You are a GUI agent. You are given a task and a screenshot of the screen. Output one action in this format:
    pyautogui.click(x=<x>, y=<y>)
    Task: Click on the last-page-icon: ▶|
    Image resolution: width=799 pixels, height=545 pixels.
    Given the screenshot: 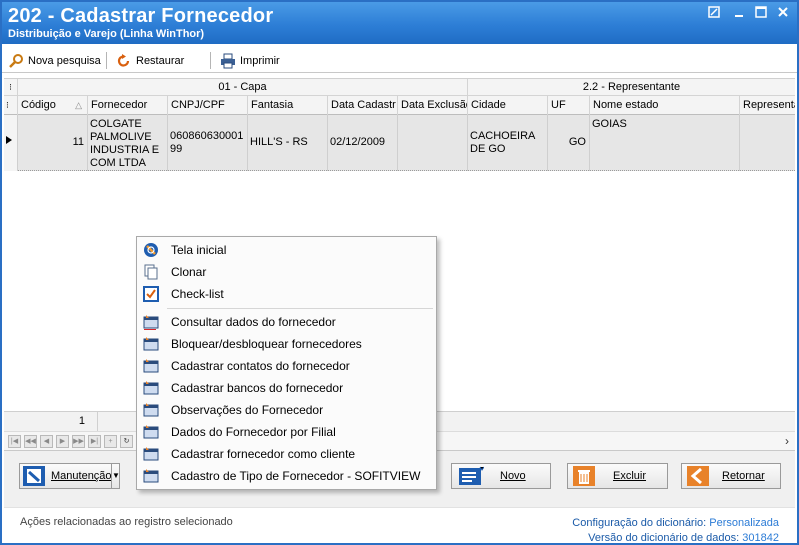 What is the action you would take?
    pyautogui.click(x=94, y=441)
    